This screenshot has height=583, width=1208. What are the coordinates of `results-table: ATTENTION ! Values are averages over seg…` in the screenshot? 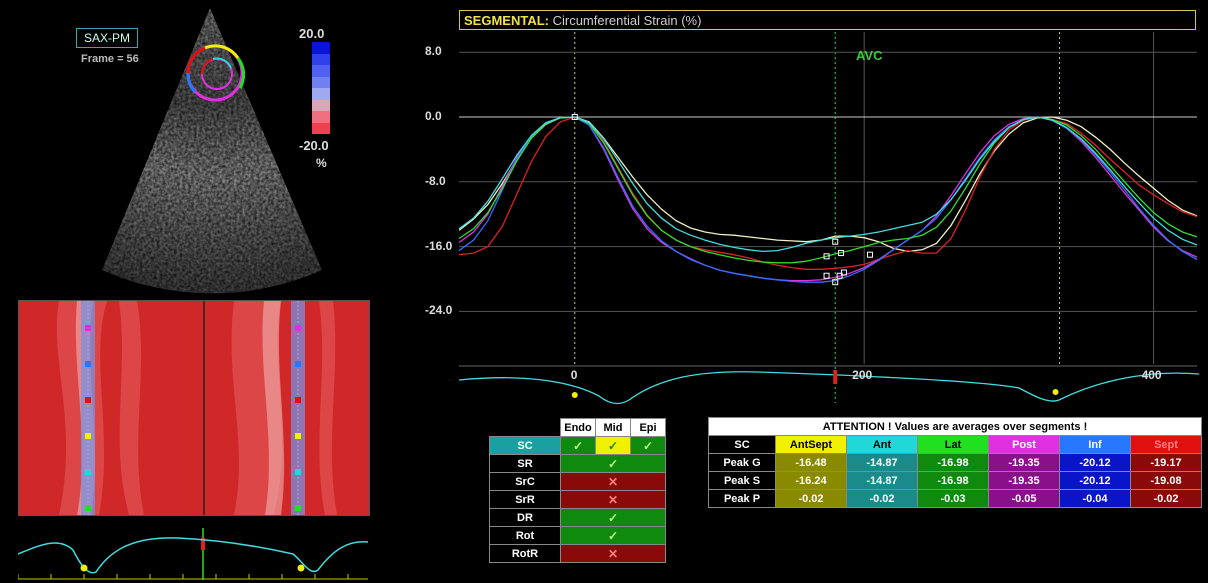 It's located at (955, 462).